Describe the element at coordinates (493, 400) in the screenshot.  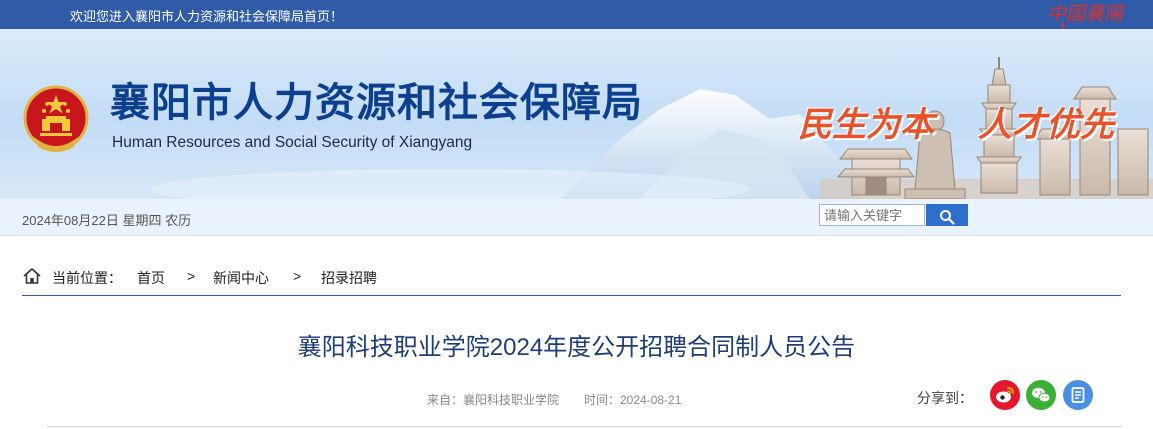
I see `article-source: 来自：襄阳科技职业学院` at that location.